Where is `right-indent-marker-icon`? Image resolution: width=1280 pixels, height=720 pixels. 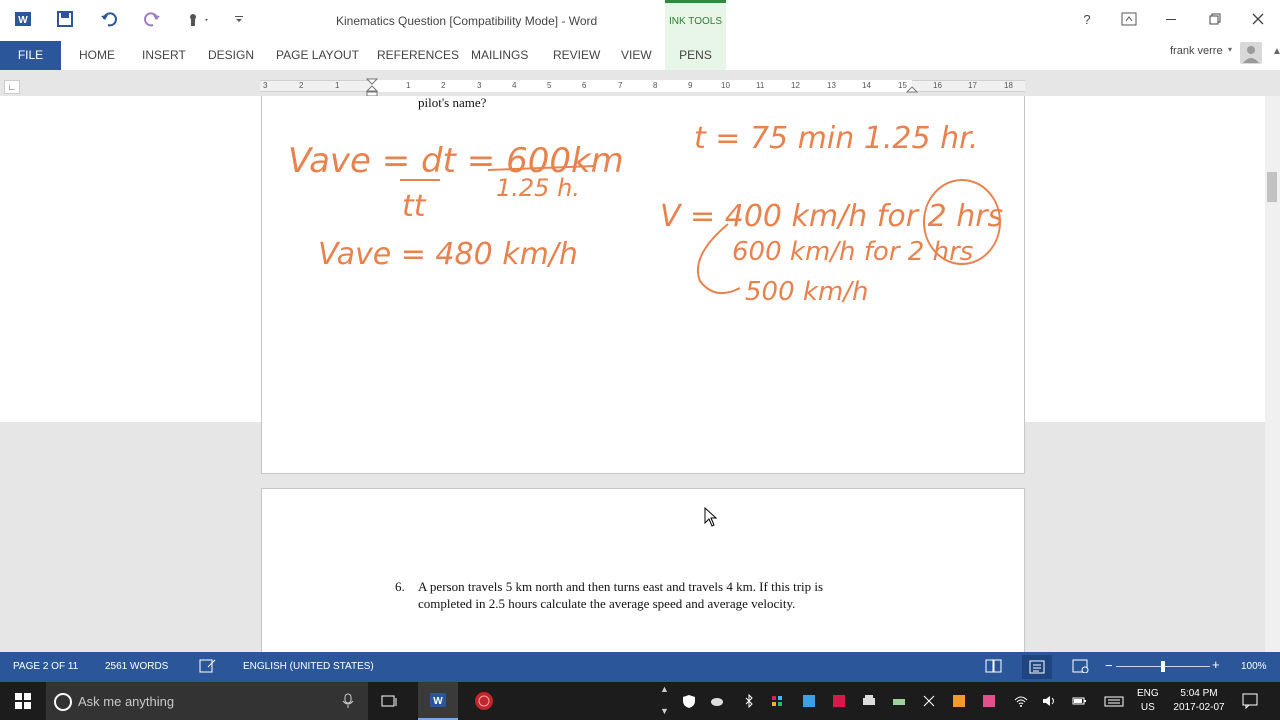 right-indent-marker-icon is located at coordinates (912, 89).